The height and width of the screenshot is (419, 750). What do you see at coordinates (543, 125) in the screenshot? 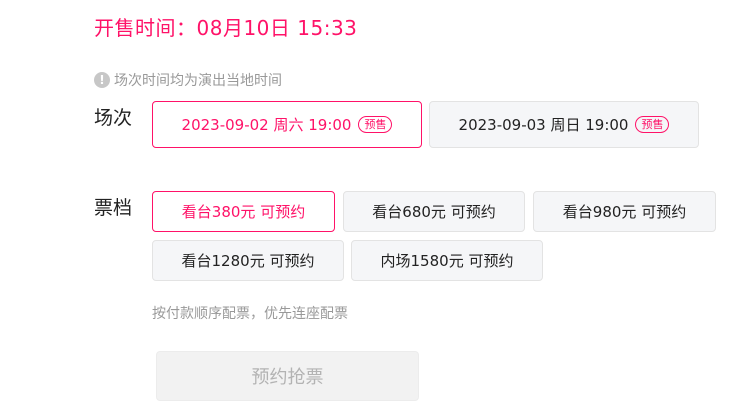
I see `session-date: 2023-09-03 周日 19:00` at bounding box center [543, 125].